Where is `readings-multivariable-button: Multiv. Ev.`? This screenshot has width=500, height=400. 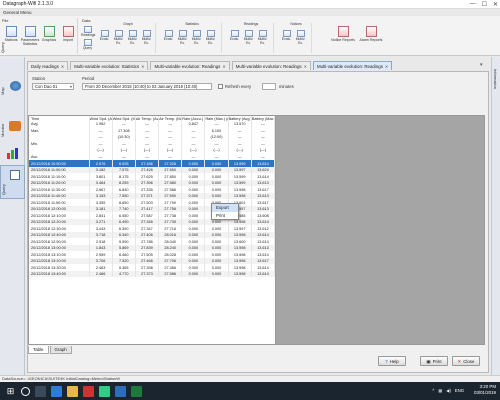 readings-multivariable-button: Multiv. Ev. is located at coordinates (248, 37).